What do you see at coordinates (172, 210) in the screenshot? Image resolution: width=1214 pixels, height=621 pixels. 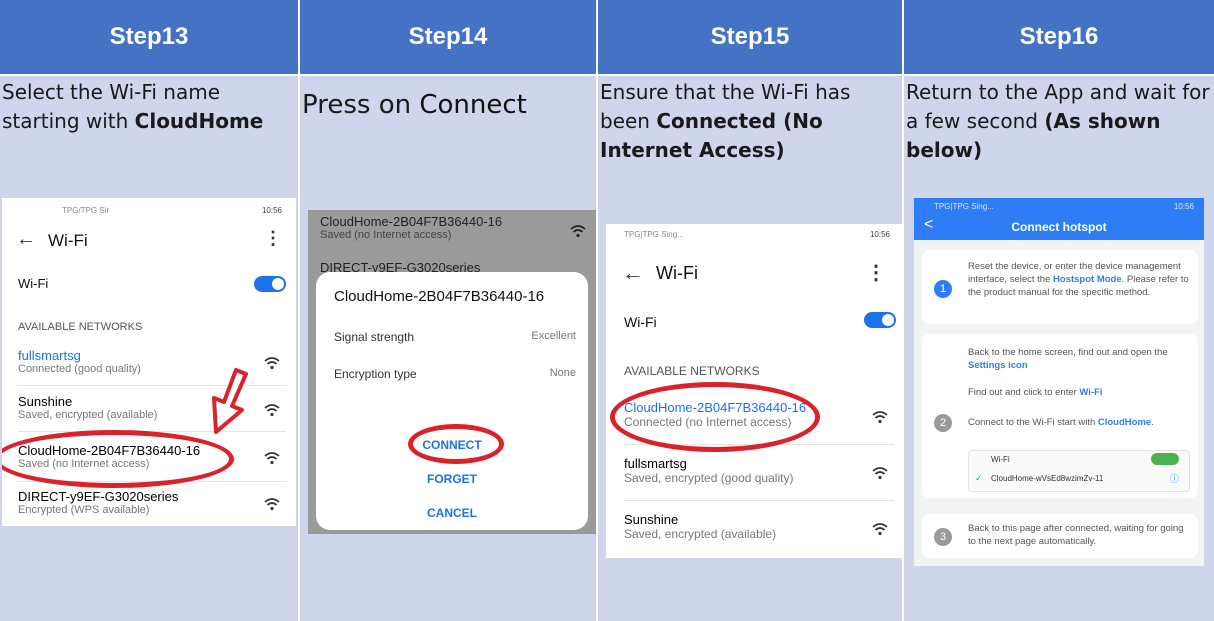 I see `status-bar: TPG/TPG Sir 10:56` at bounding box center [172, 210].